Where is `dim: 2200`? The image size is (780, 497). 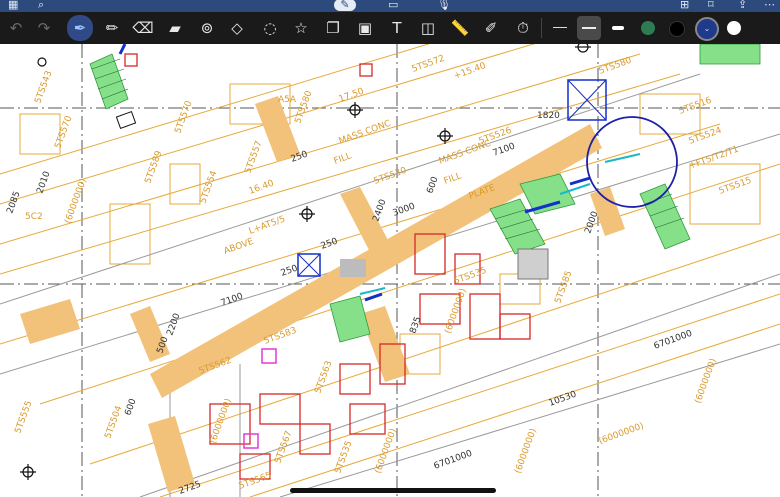
dim: 2200 is located at coordinates (173, 324).